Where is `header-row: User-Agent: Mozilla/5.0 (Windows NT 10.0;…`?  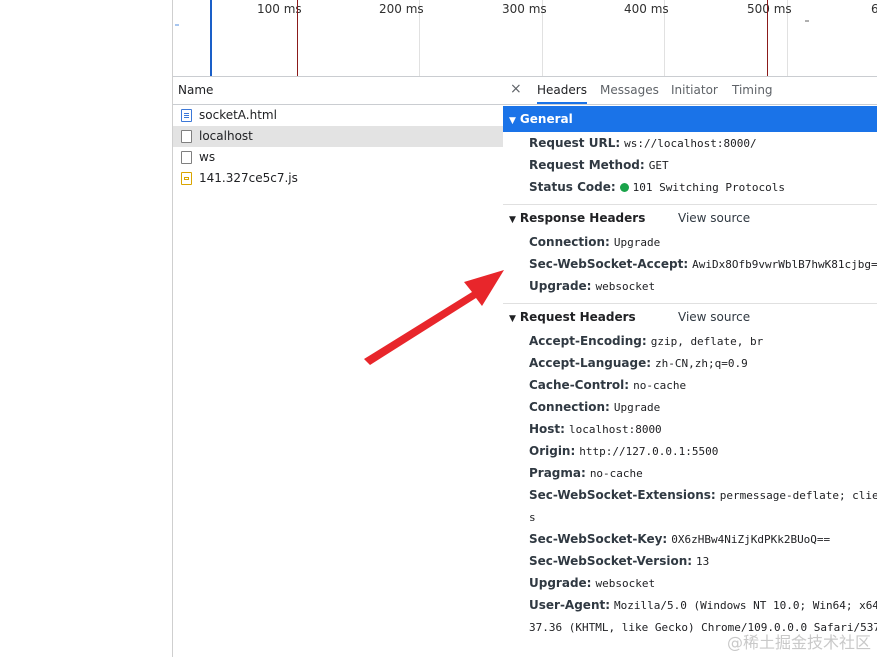 header-row: User-Agent: Mozilla/5.0 (Windows NT 10.0;… is located at coordinates (690, 605).